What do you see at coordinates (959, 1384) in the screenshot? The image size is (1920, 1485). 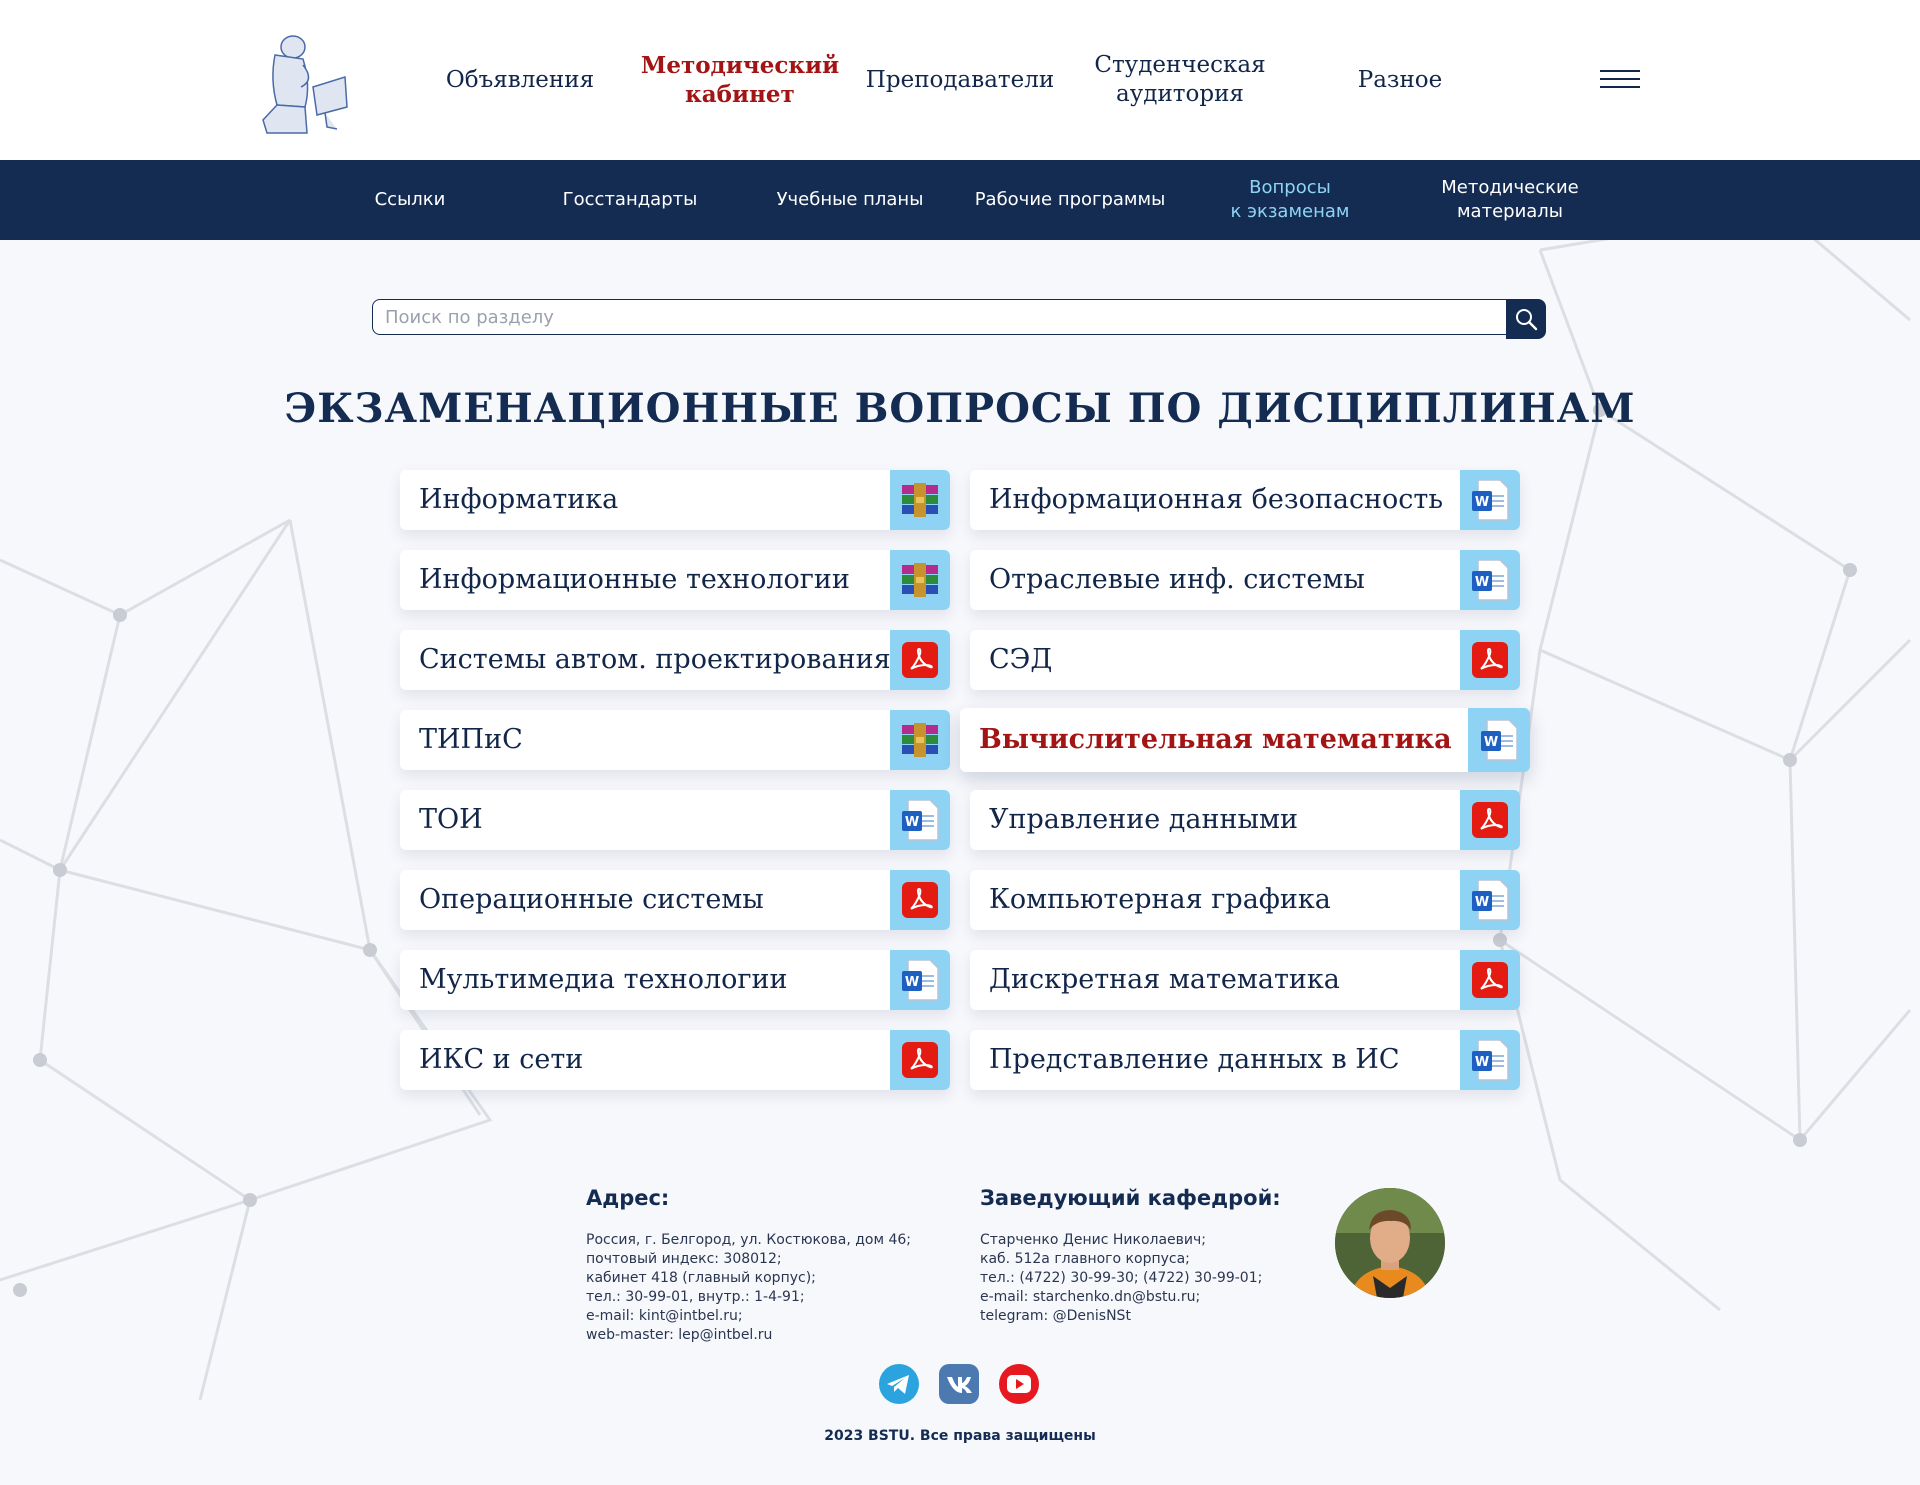 I see `vk-icon` at bounding box center [959, 1384].